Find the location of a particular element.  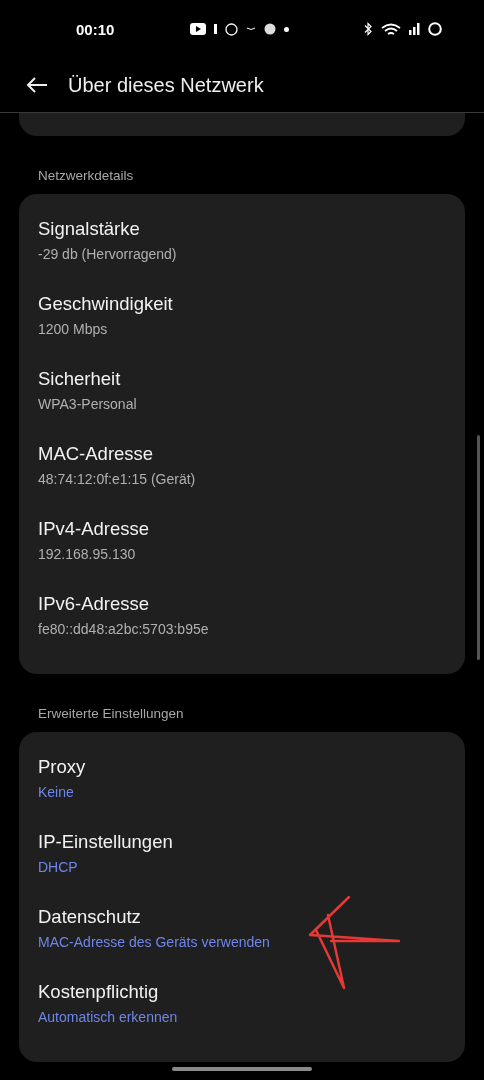

detail-title: MAC-Adresse is located at coordinates (96, 454).